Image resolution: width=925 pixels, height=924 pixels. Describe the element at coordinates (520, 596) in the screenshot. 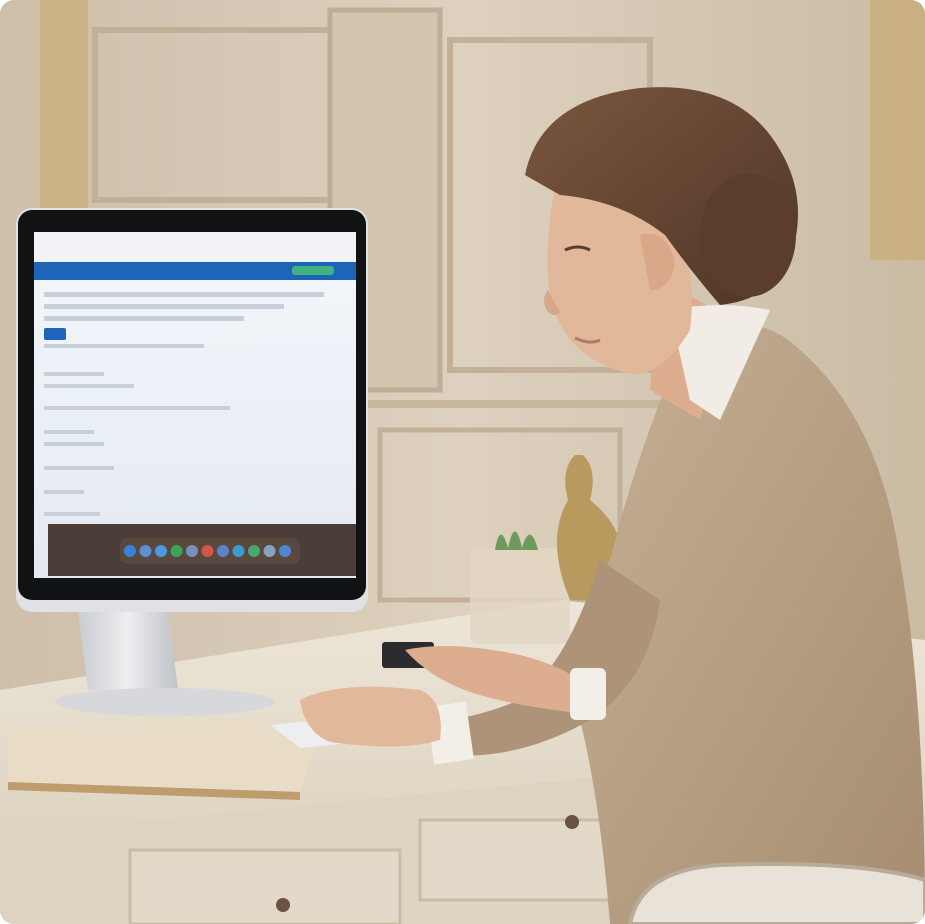

I see `plant-pot` at that location.